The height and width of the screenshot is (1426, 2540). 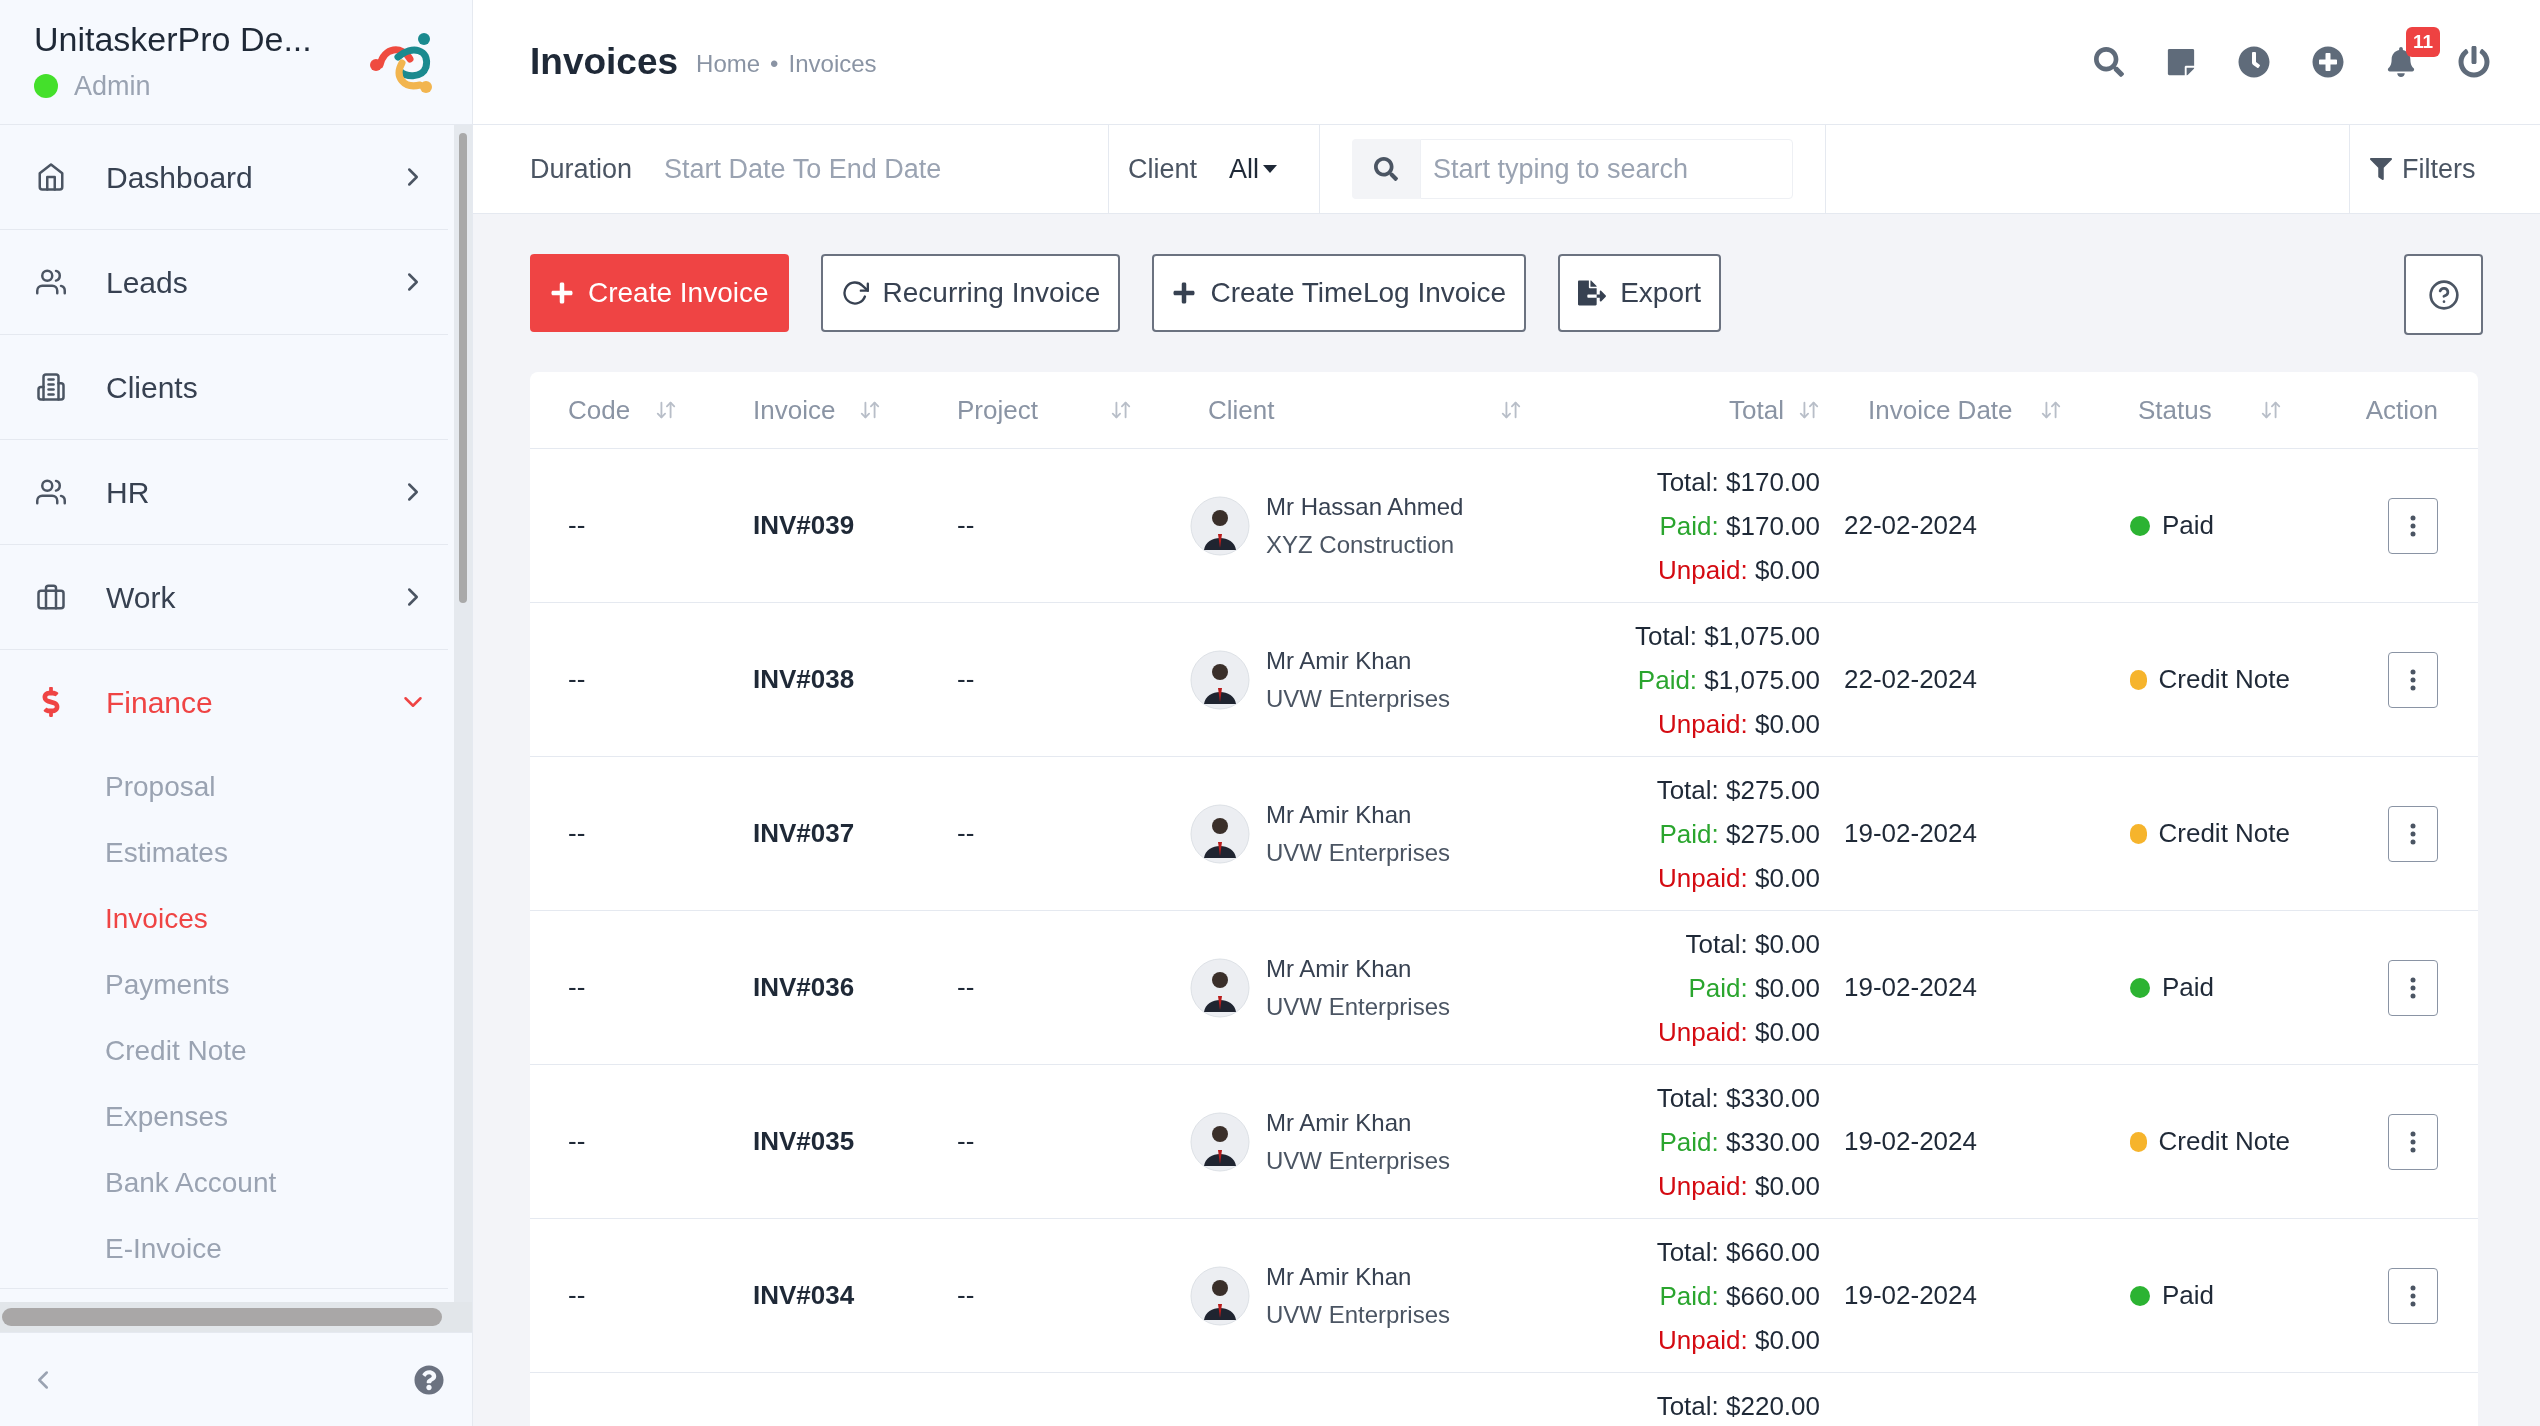 I want to click on sidebar-item: Clients, so click(x=224, y=387).